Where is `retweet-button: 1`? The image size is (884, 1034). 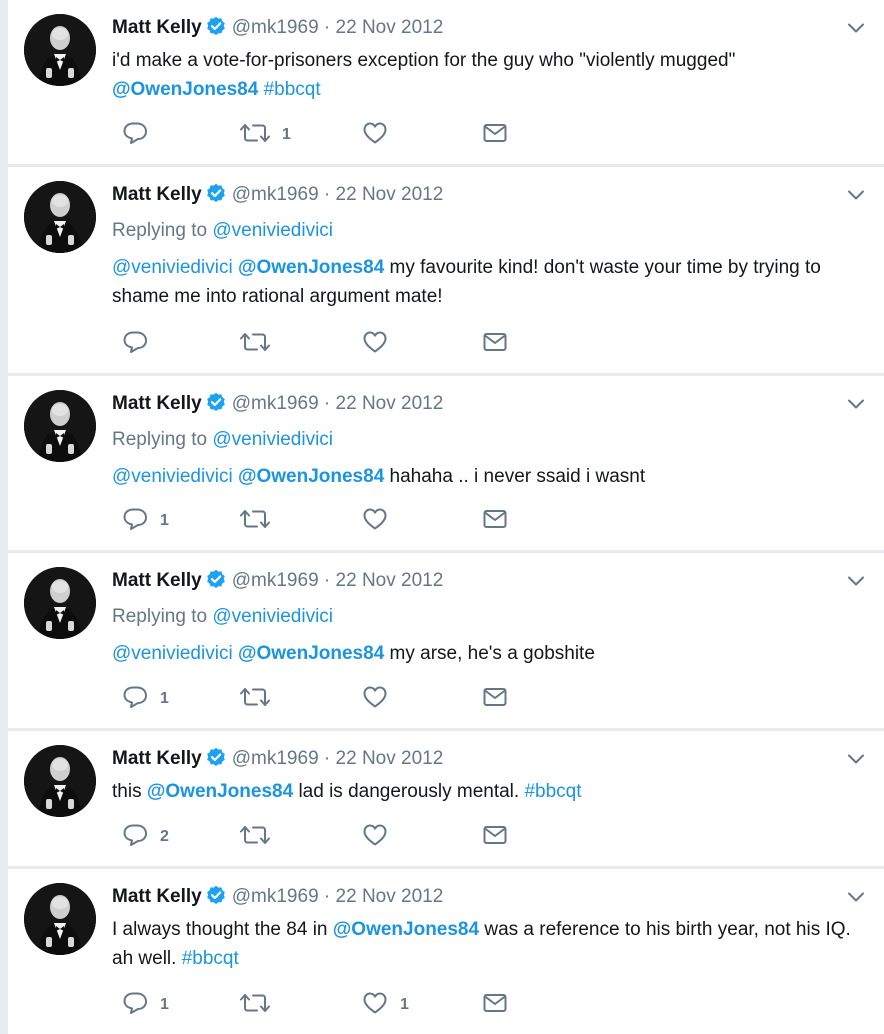 retweet-button: 1 is located at coordinates (265, 135).